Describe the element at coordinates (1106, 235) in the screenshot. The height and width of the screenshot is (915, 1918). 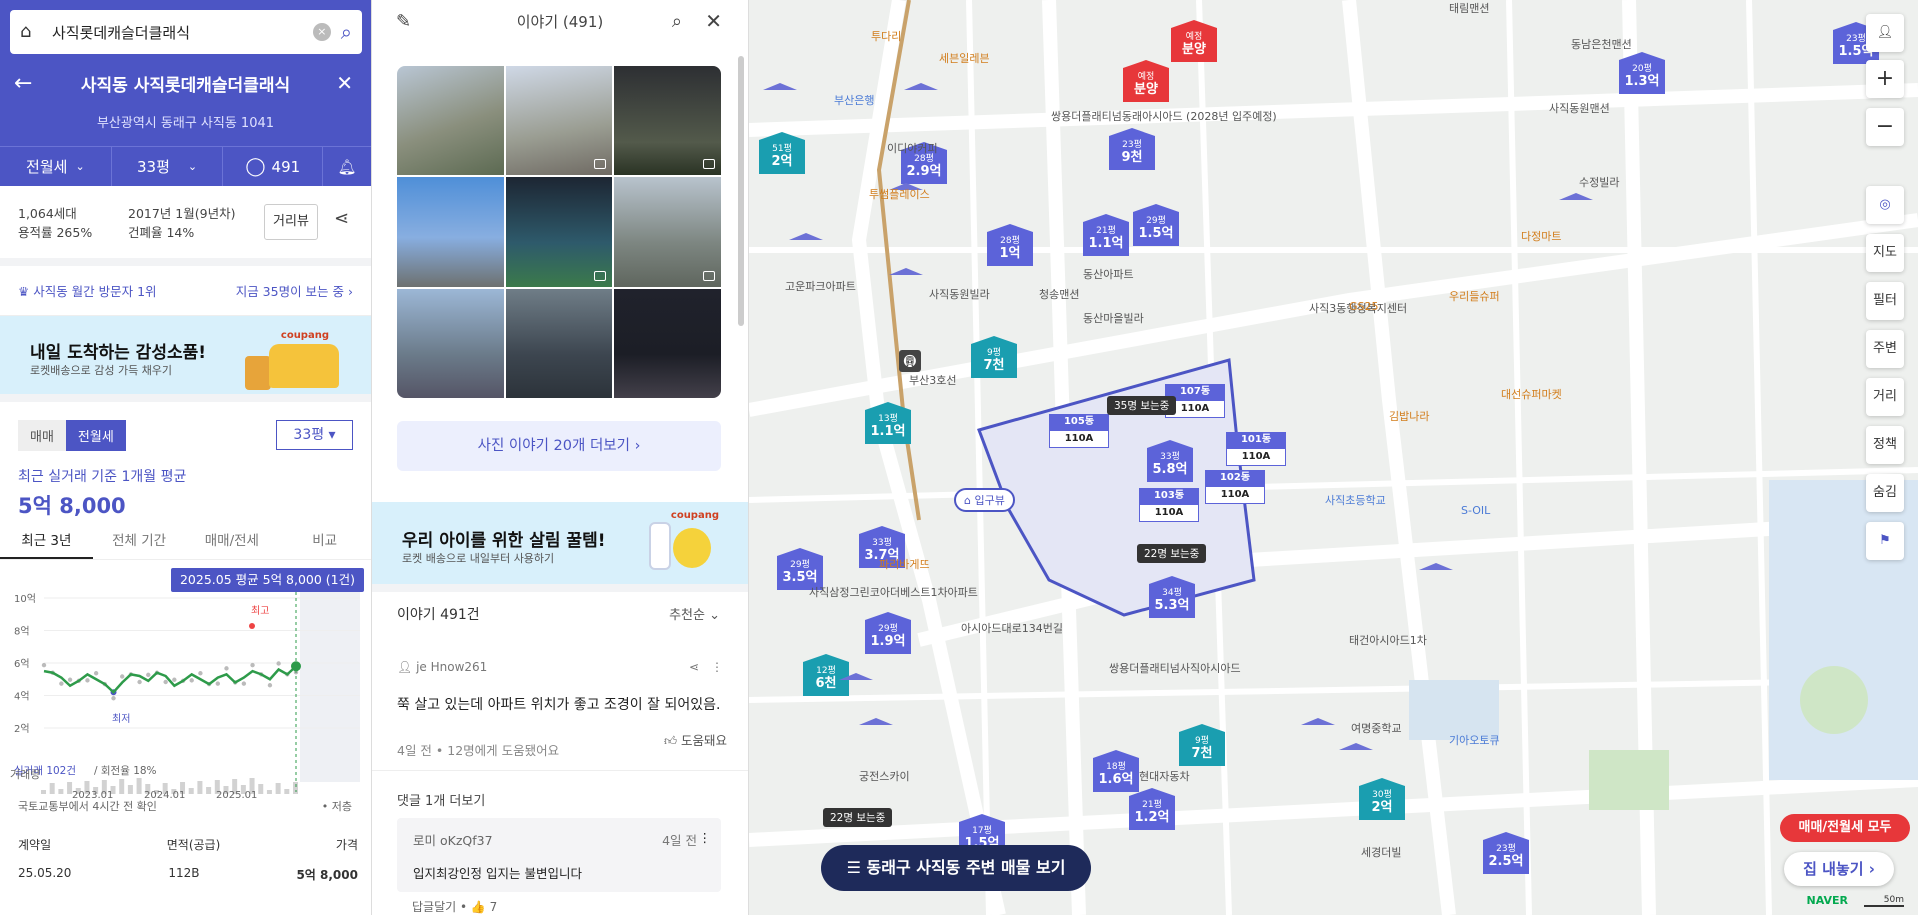
I see `price-marker: 21평 1.1억` at that location.